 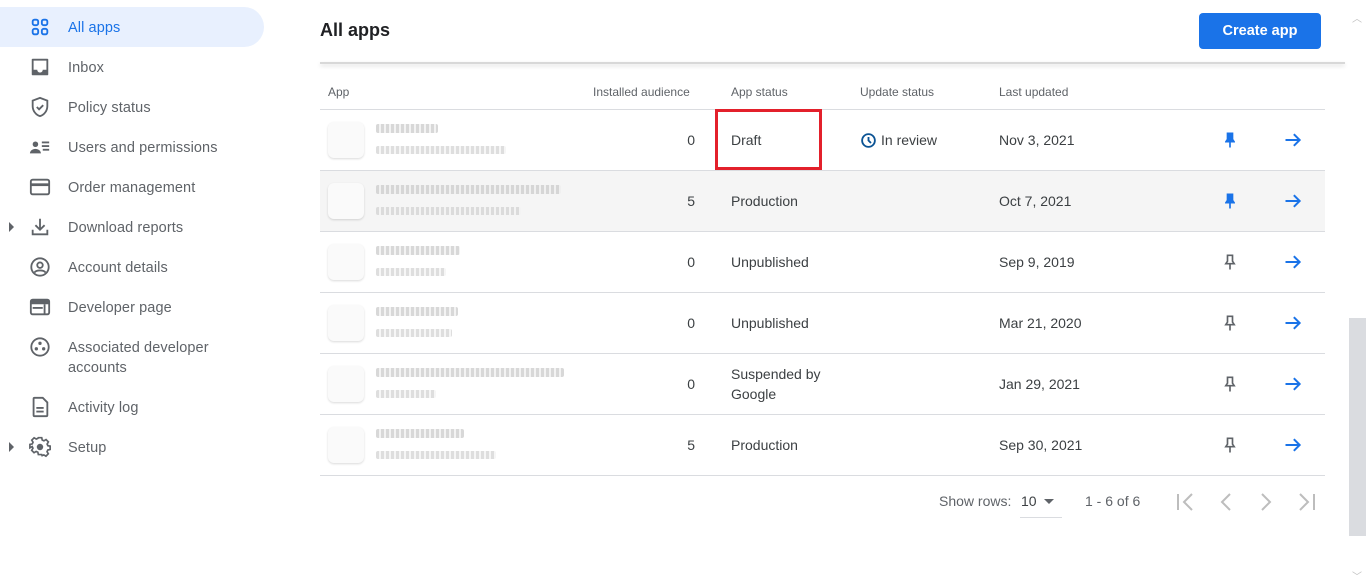 I want to click on sidebar-item-users-and-permissions: Users and permissions, so click(x=132, y=147).